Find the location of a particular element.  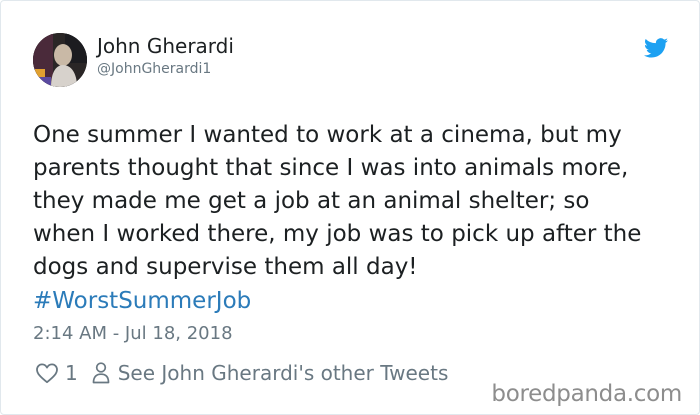

tweet-actions: 1 See John Gherardi's other Tweets is located at coordinates (241, 373).